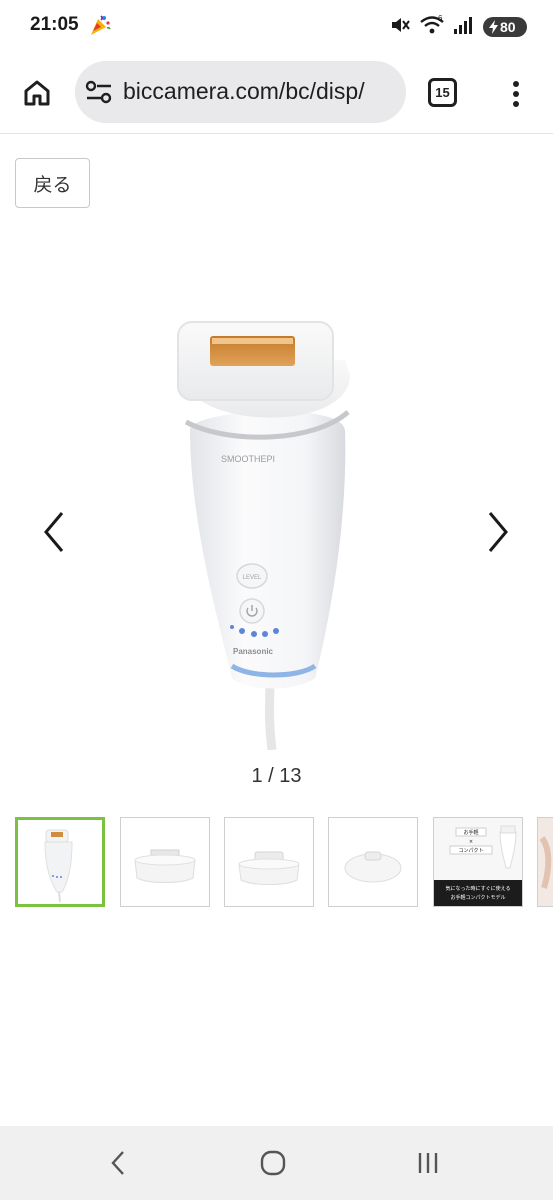 This screenshot has width=553, height=1200. I want to click on tab-switcher-button: 15, so click(442, 92).